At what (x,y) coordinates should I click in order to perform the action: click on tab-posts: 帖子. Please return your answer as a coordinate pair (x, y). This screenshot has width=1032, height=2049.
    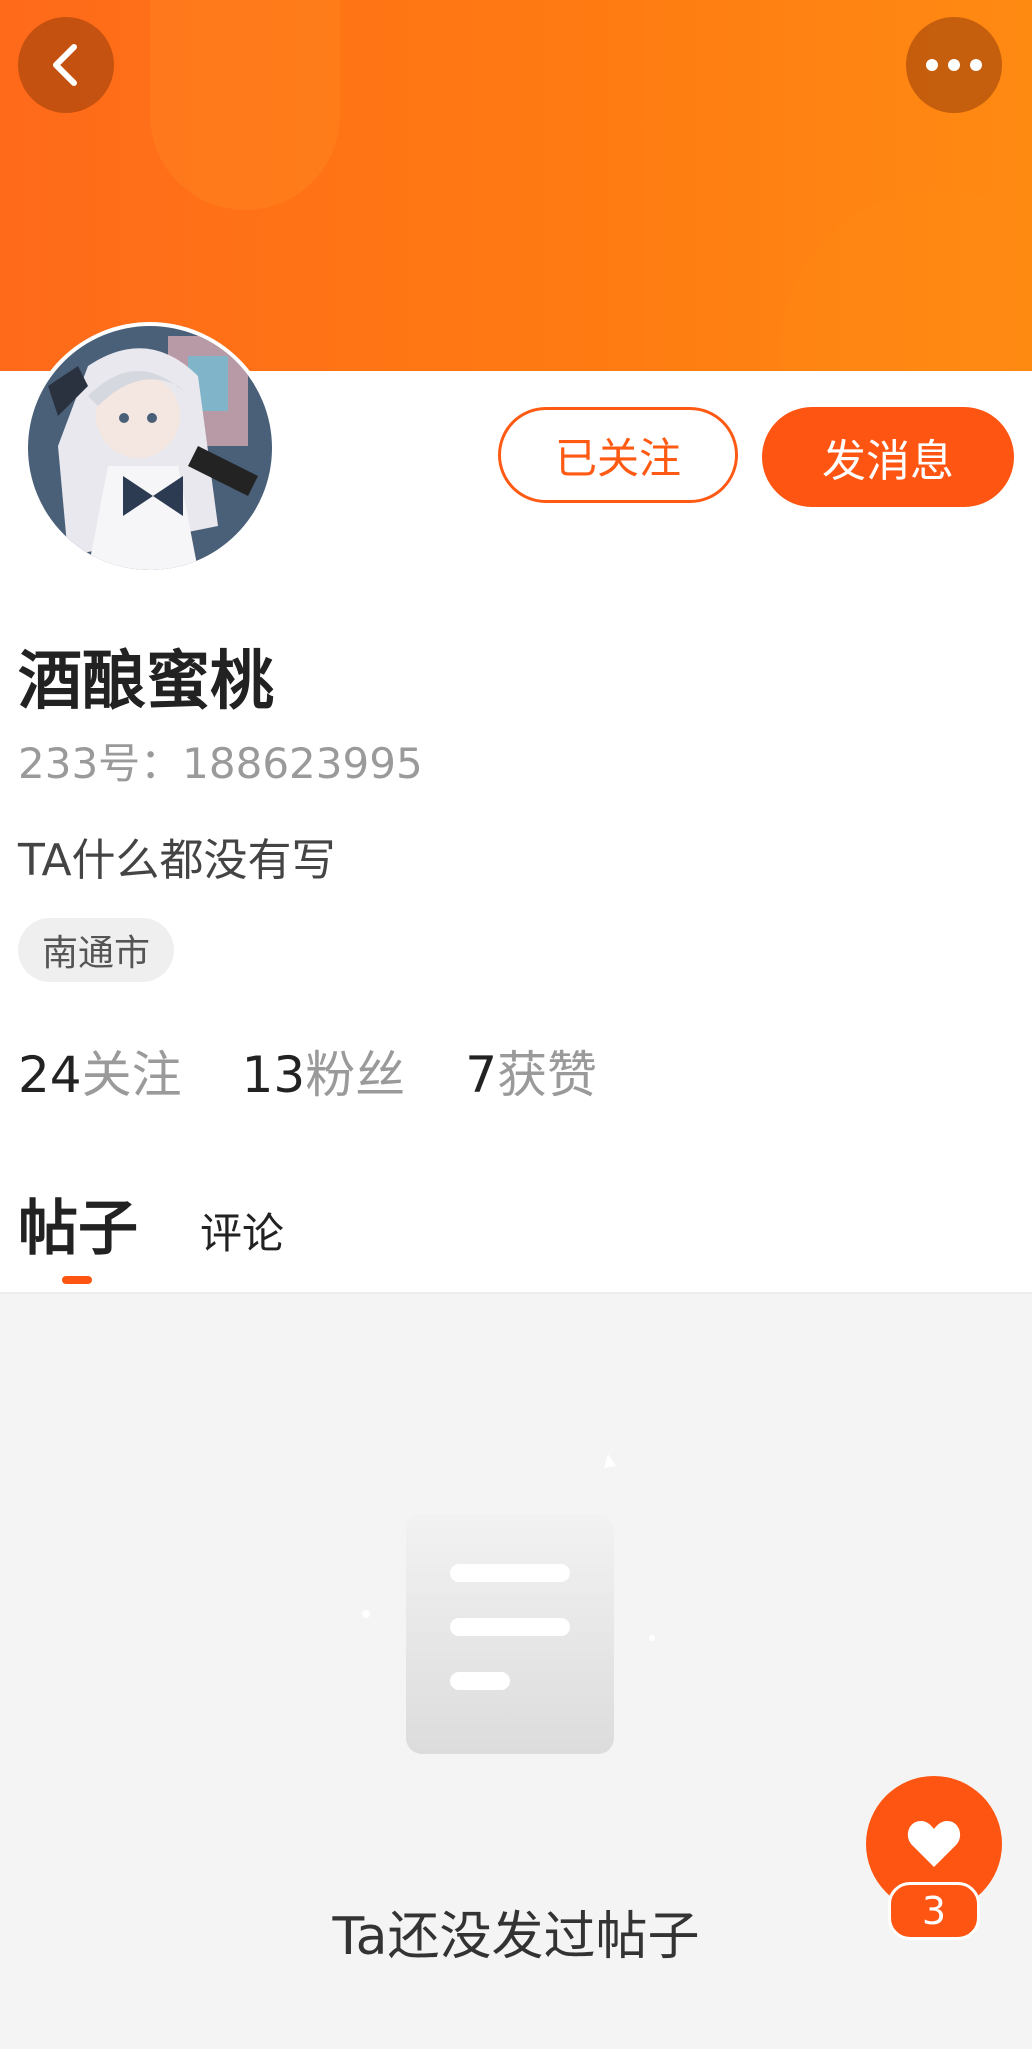
    Looking at the image, I should click on (78, 1232).